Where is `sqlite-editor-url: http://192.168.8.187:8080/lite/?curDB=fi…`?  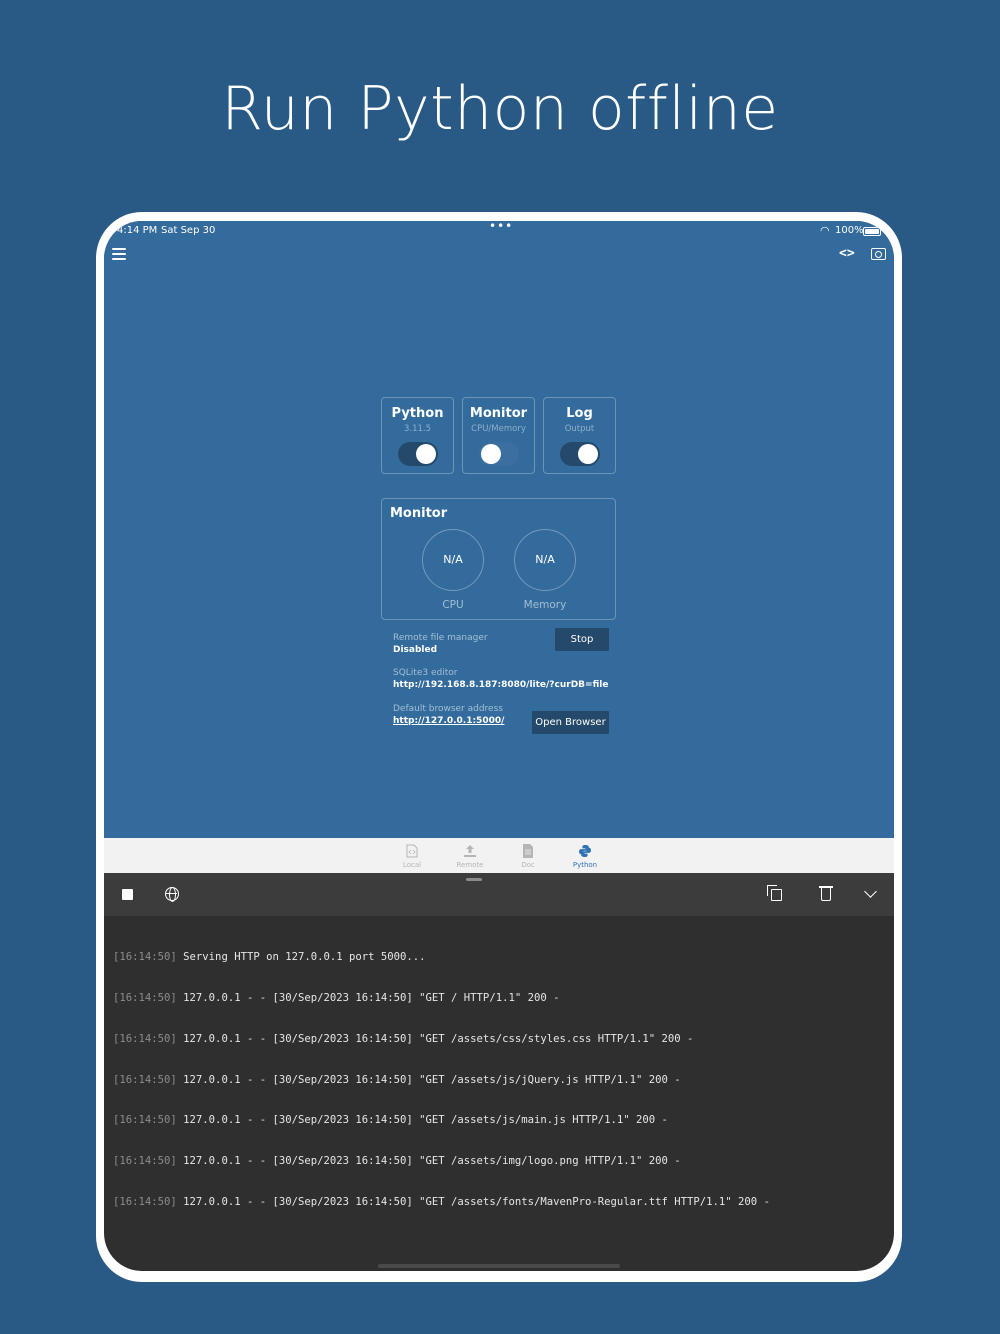
sqlite-editor-url: http://192.168.8.187:8080/lite/?curDB=fi… is located at coordinates (500, 685).